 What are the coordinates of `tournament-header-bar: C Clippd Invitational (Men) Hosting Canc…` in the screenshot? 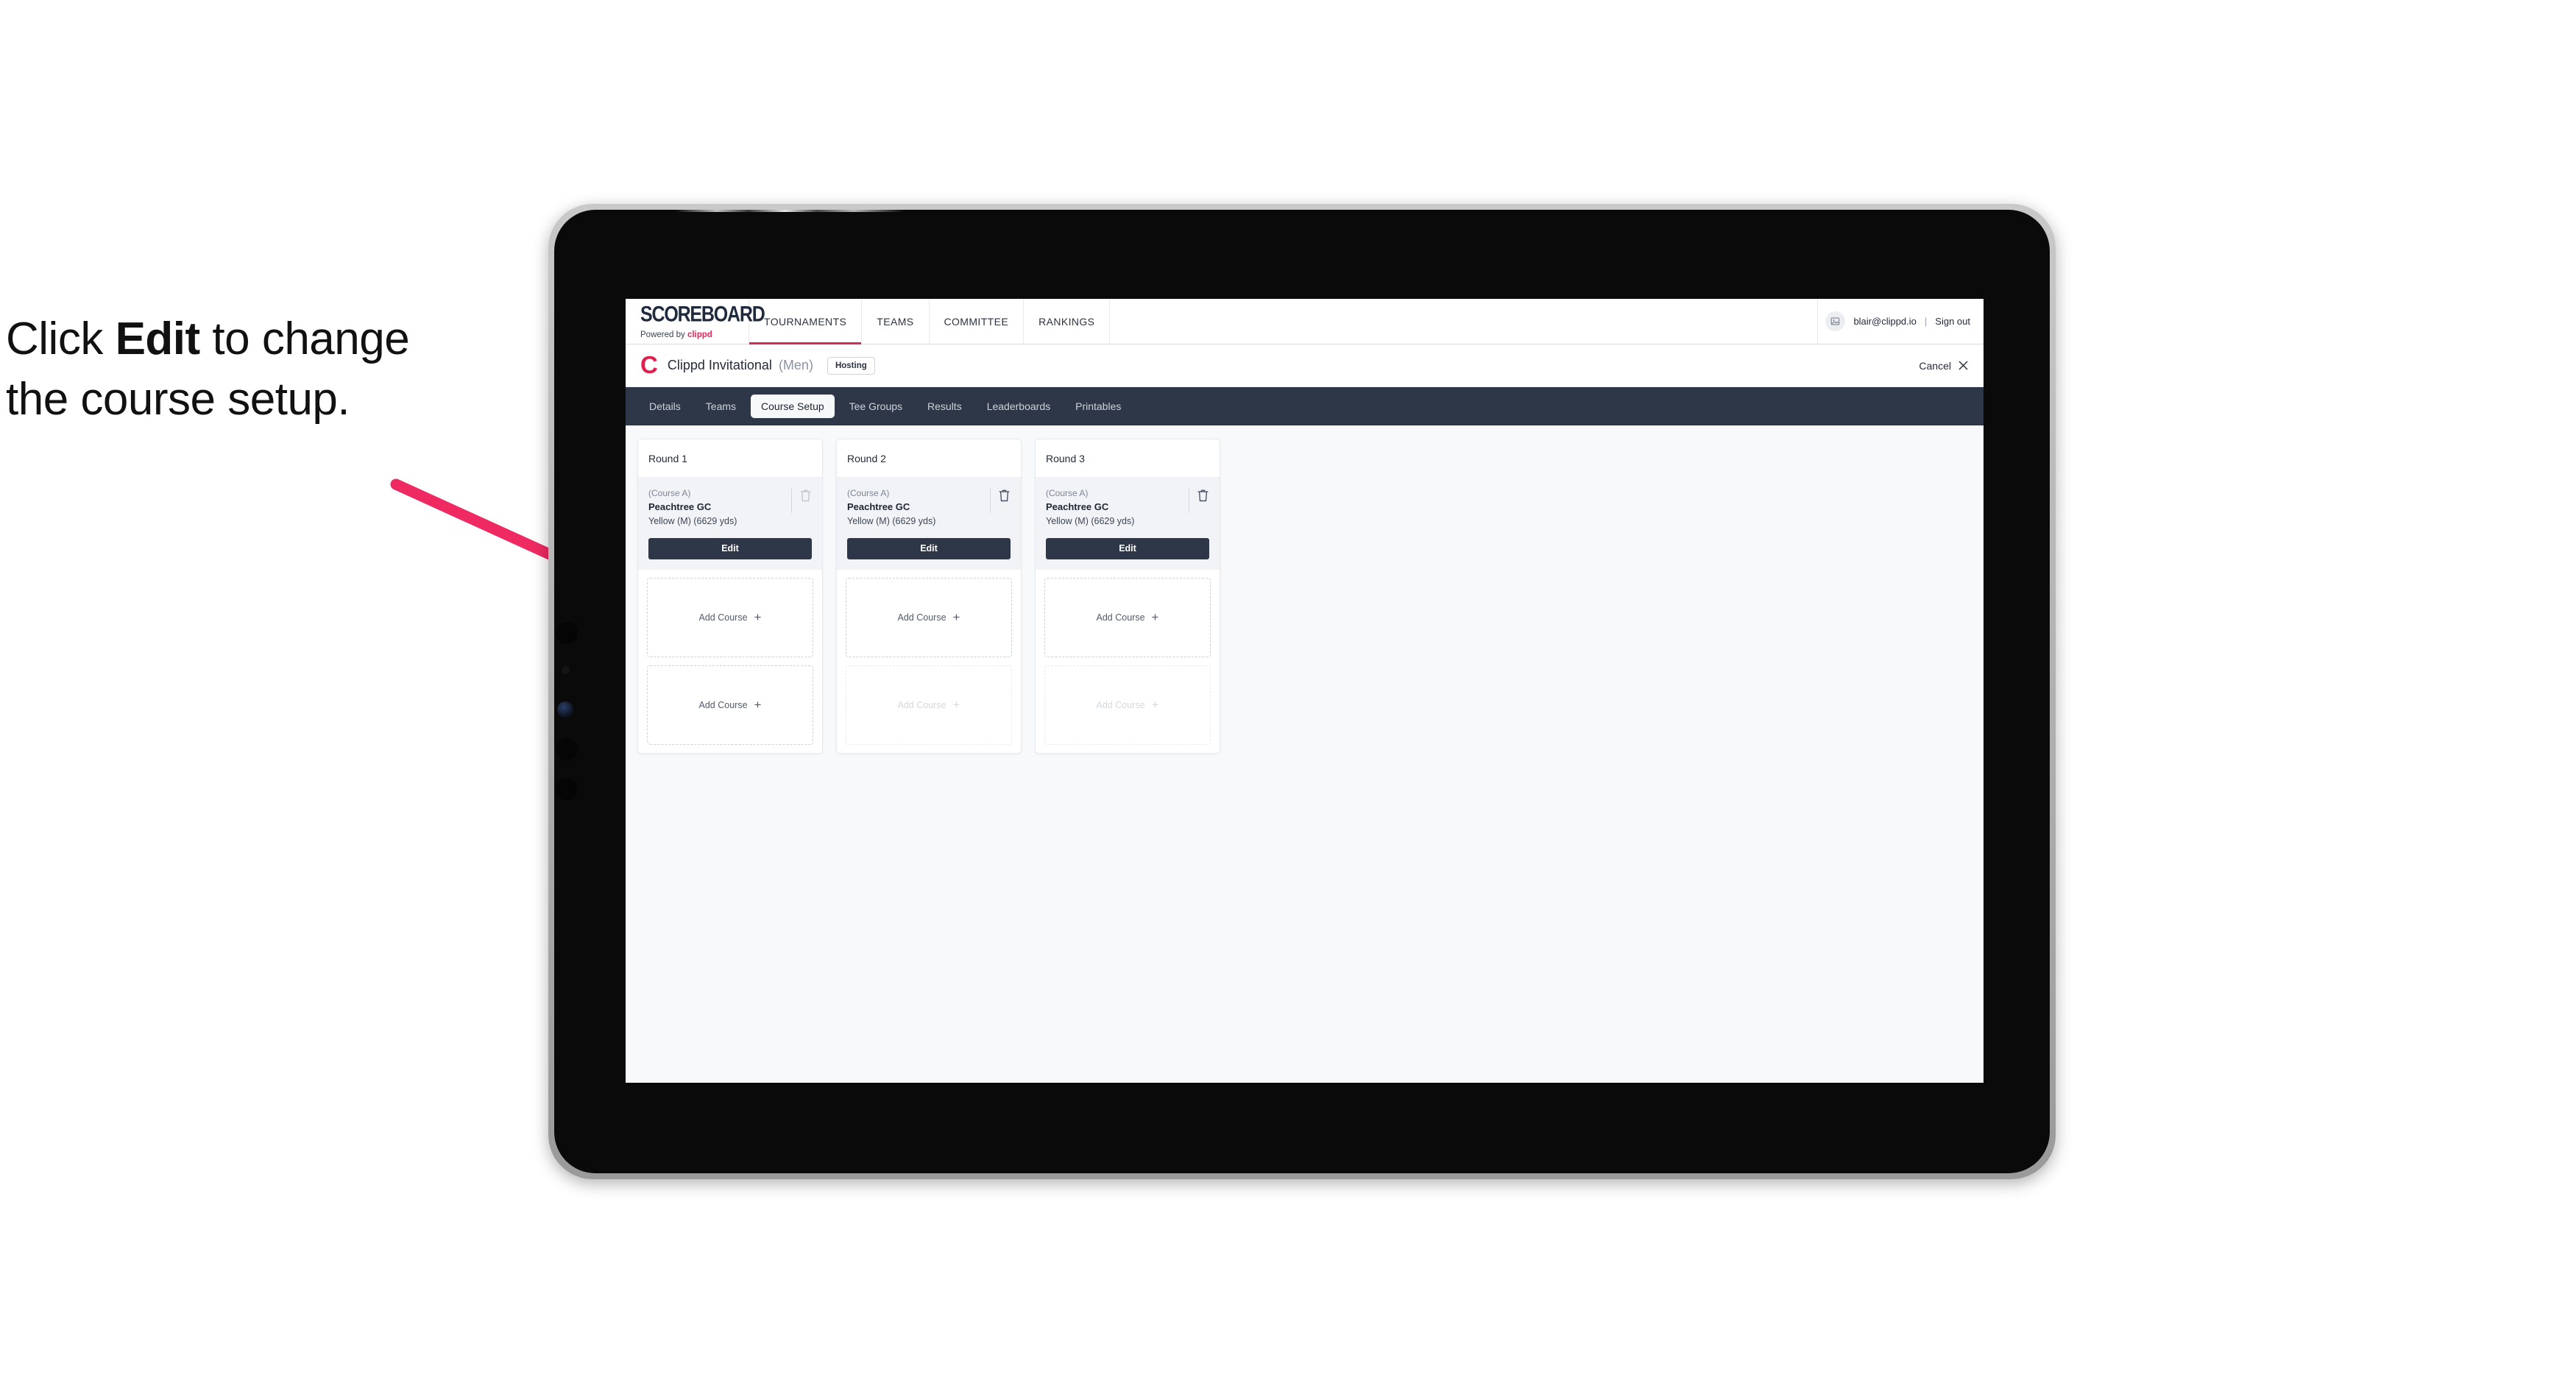 It's located at (1305, 365).